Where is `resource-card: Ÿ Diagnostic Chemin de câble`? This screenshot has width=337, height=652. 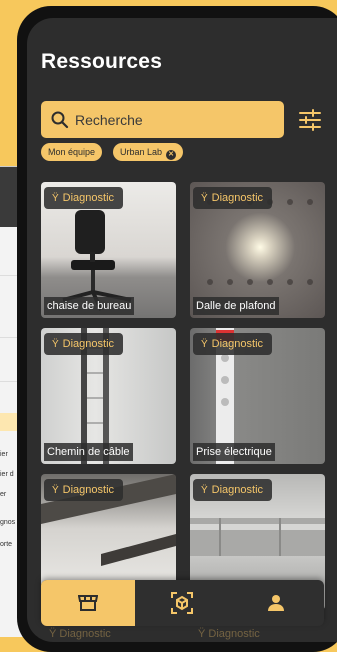 resource-card: Ÿ Diagnostic Chemin de câble is located at coordinates (108, 396).